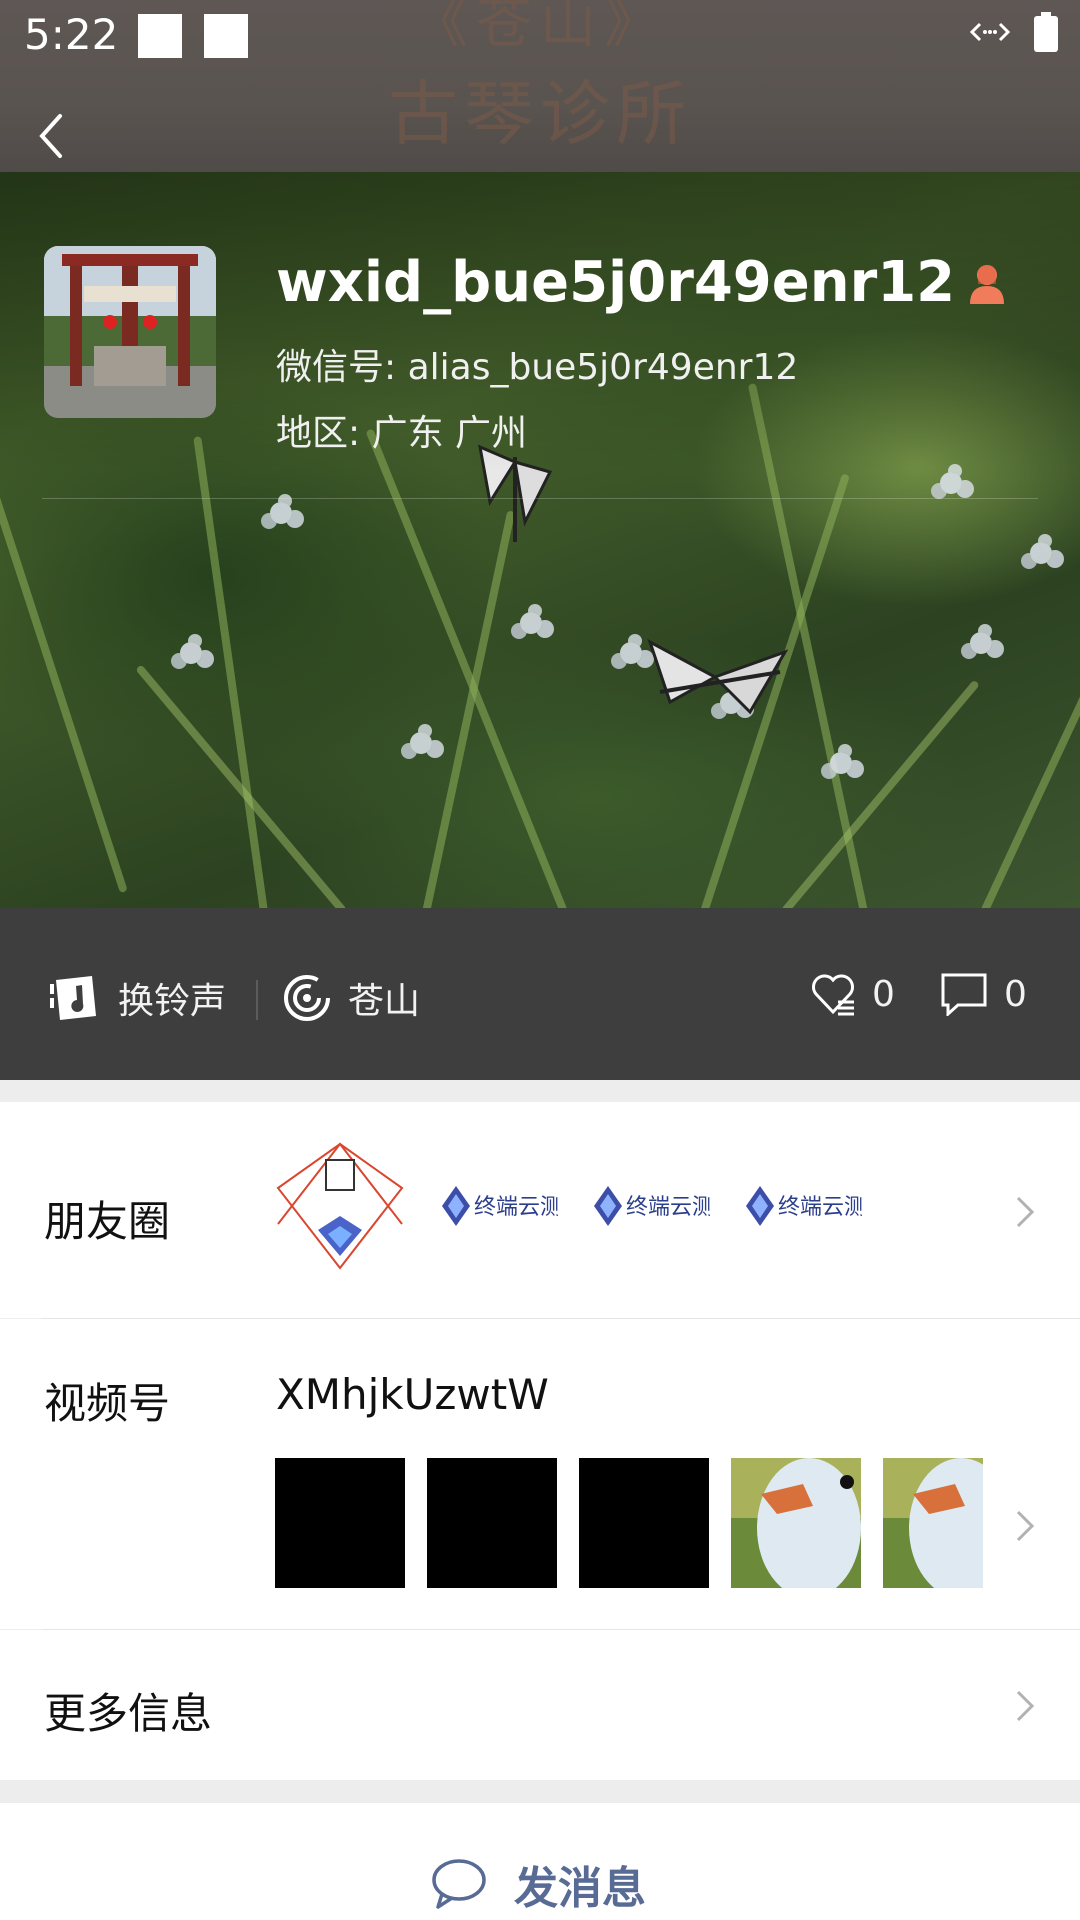  Describe the element at coordinates (990, 32) in the screenshot. I see `data-sync-icon` at that location.